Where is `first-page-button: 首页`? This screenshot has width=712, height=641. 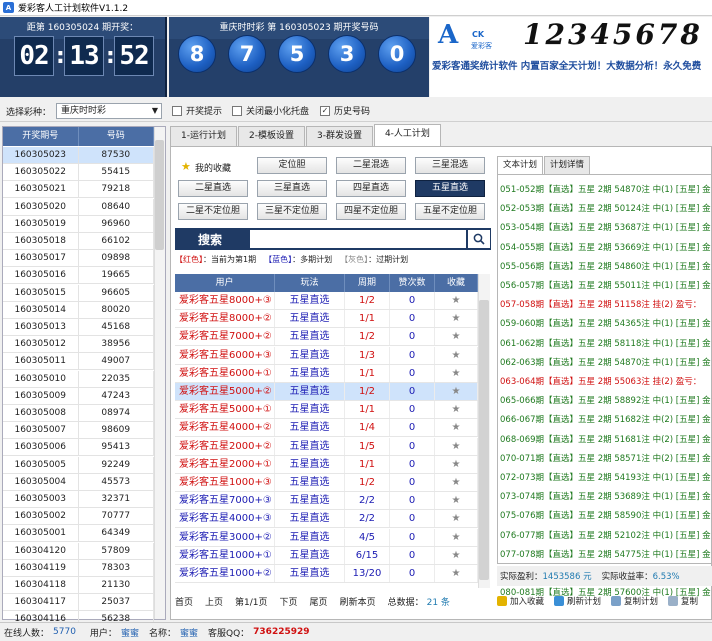 first-page-button: 首页 is located at coordinates (184, 601).